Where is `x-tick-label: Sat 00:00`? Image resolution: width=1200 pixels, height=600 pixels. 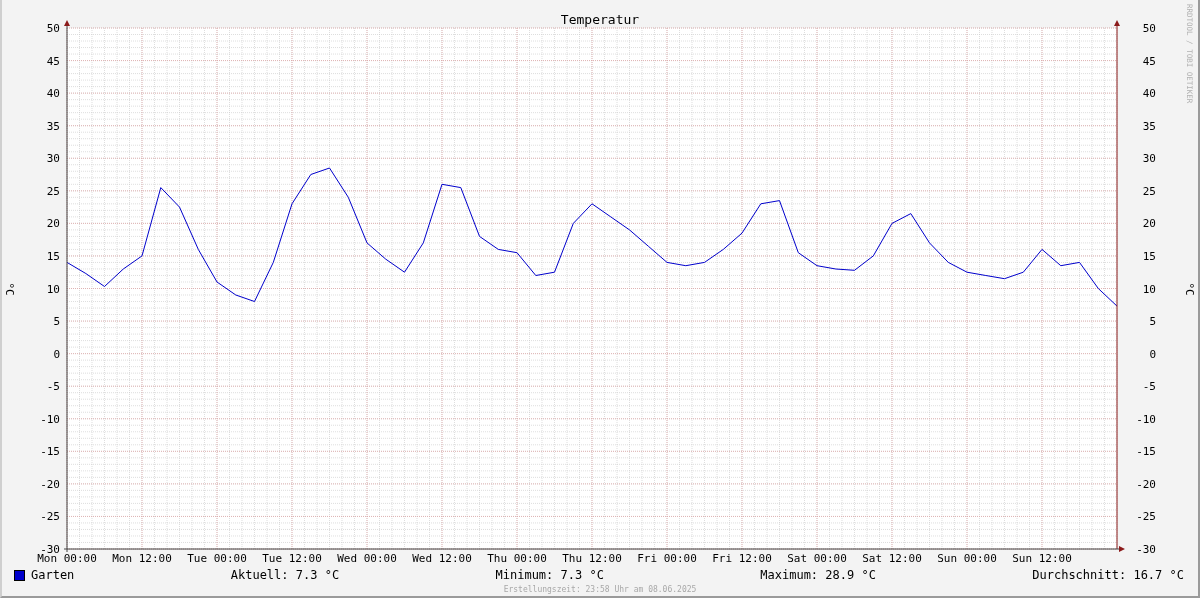 x-tick-label: Sat 00:00 is located at coordinates (817, 558).